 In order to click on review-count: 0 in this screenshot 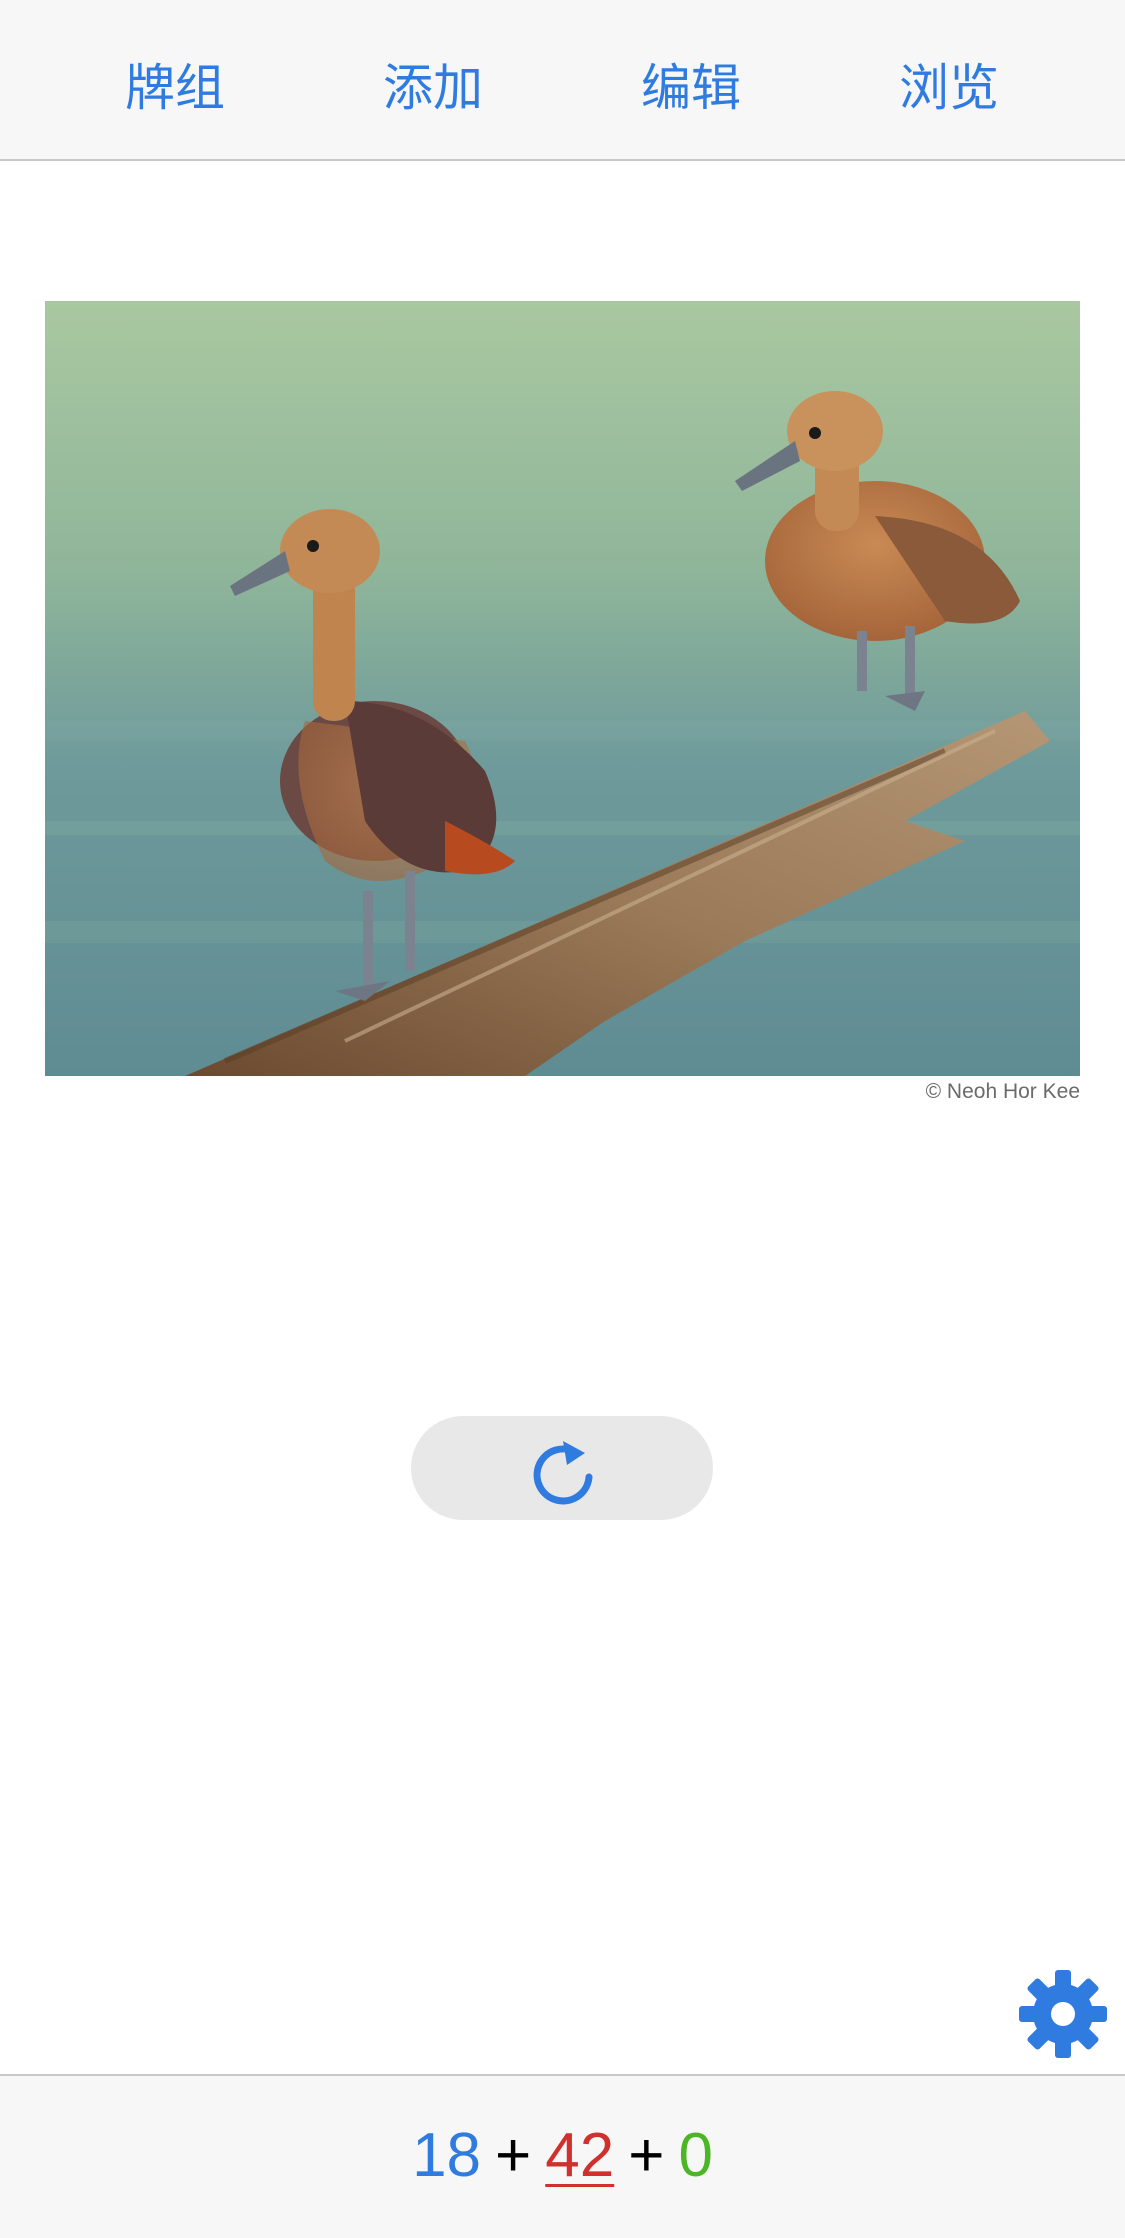, I will do `click(695, 2155)`.